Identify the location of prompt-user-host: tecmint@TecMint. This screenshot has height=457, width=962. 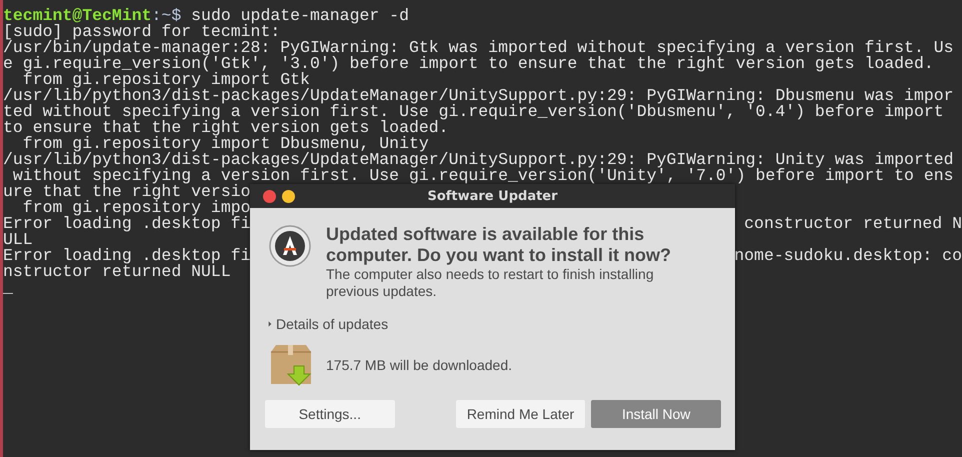
(77, 15).